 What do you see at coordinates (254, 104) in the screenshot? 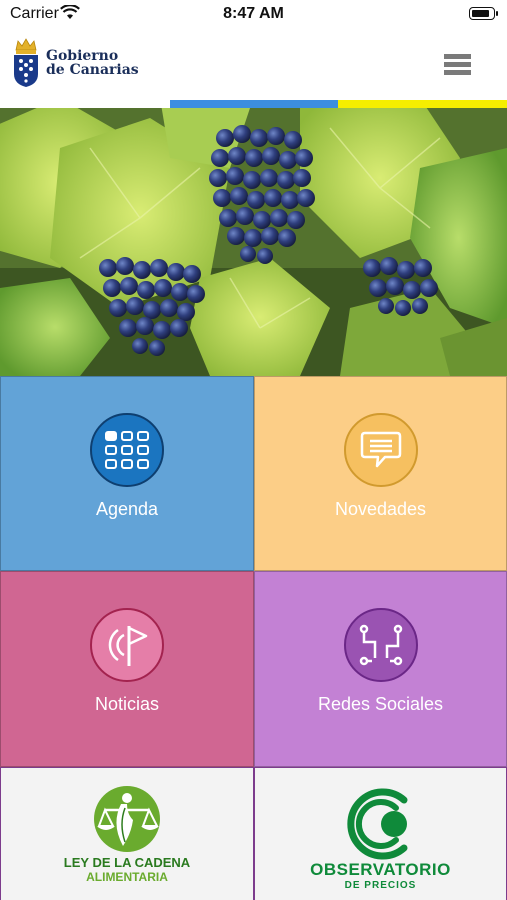
I see `stripe-blue` at bounding box center [254, 104].